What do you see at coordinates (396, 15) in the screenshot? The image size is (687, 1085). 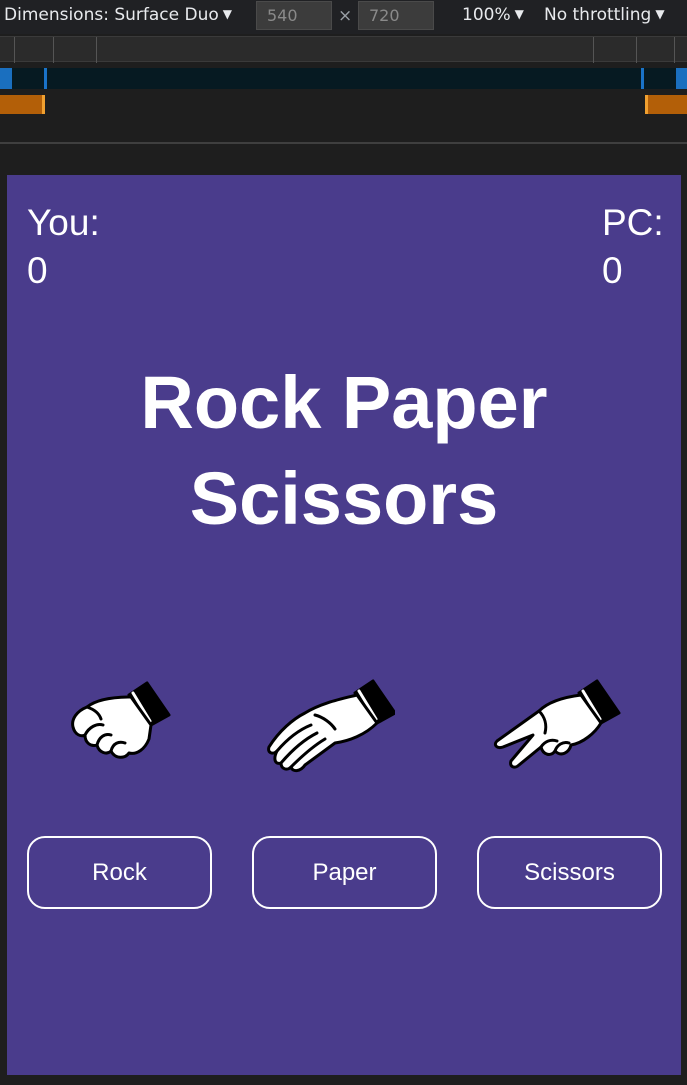 I see `height-input: 720` at bounding box center [396, 15].